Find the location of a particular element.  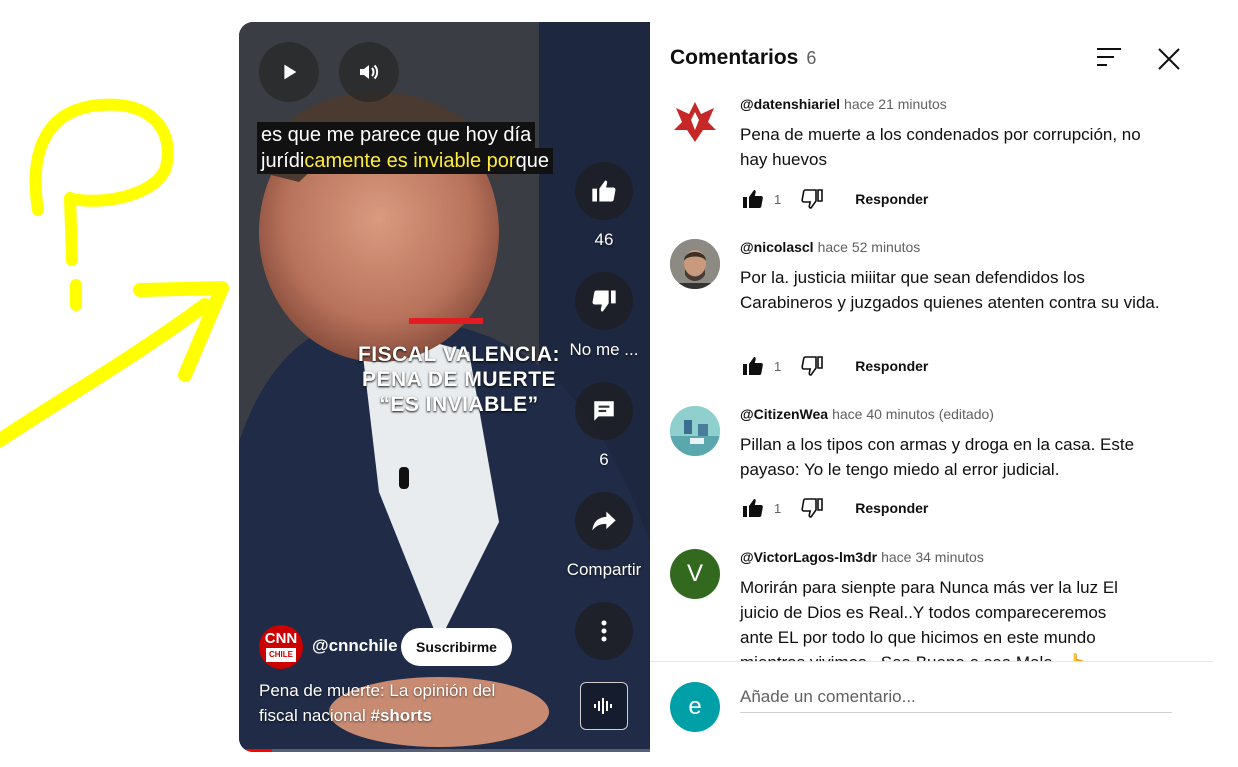

comment-time: hace 52 minutos is located at coordinates (869, 247).